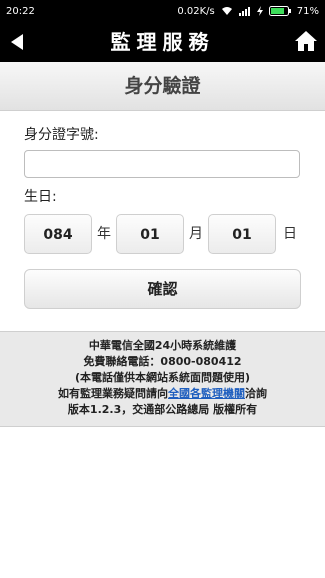 The height and width of the screenshot is (578, 325). Describe the element at coordinates (244, 11) in the screenshot. I see `signal-icon` at that location.